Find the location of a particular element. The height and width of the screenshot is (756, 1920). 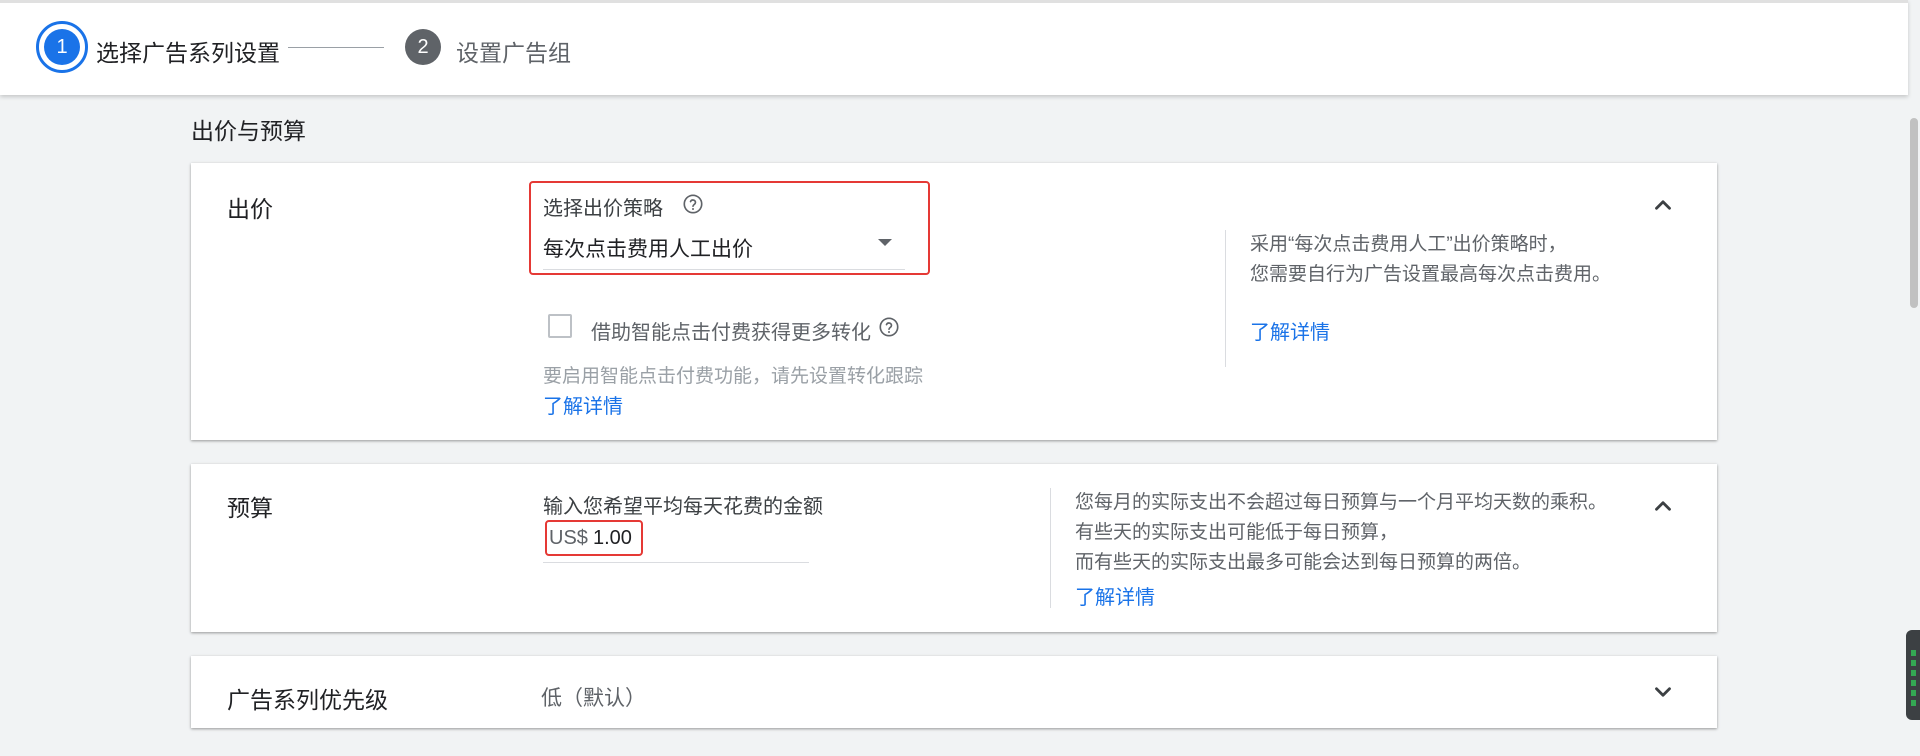

step-2-label: 设置广告组 is located at coordinates (513, 51).